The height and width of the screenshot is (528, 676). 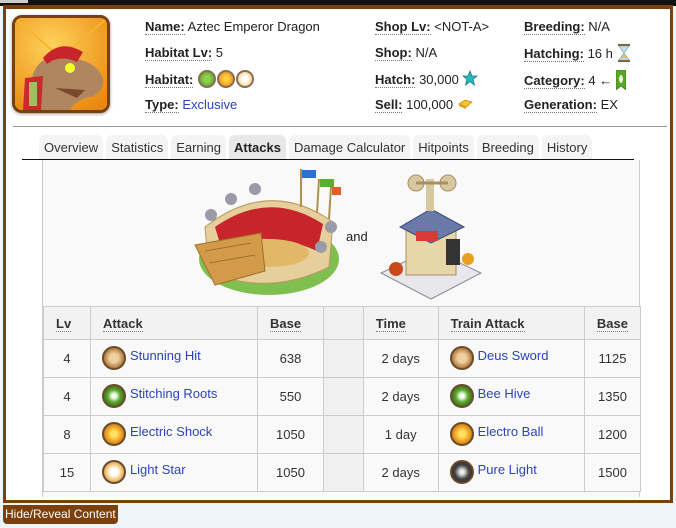 What do you see at coordinates (461, 471) in the screenshot?
I see `pure-element-icon` at bounding box center [461, 471].